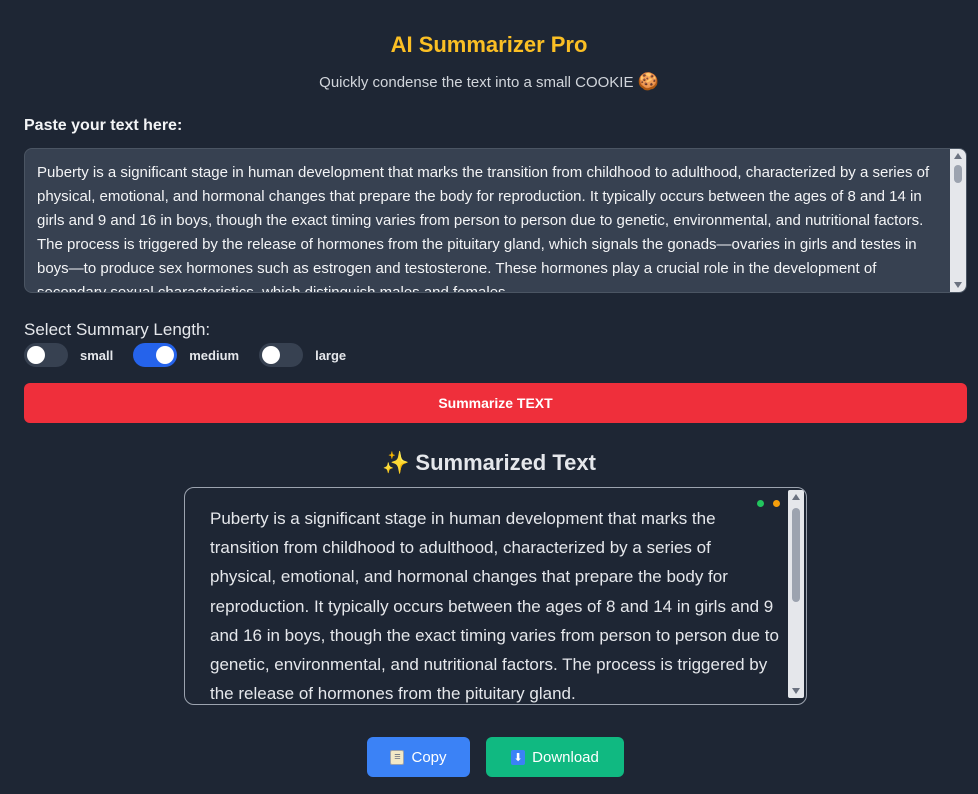 This screenshot has width=978, height=794. What do you see at coordinates (281, 355) in the screenshot?
I see `toggle-switch-large` at bounding box center [281, 355].